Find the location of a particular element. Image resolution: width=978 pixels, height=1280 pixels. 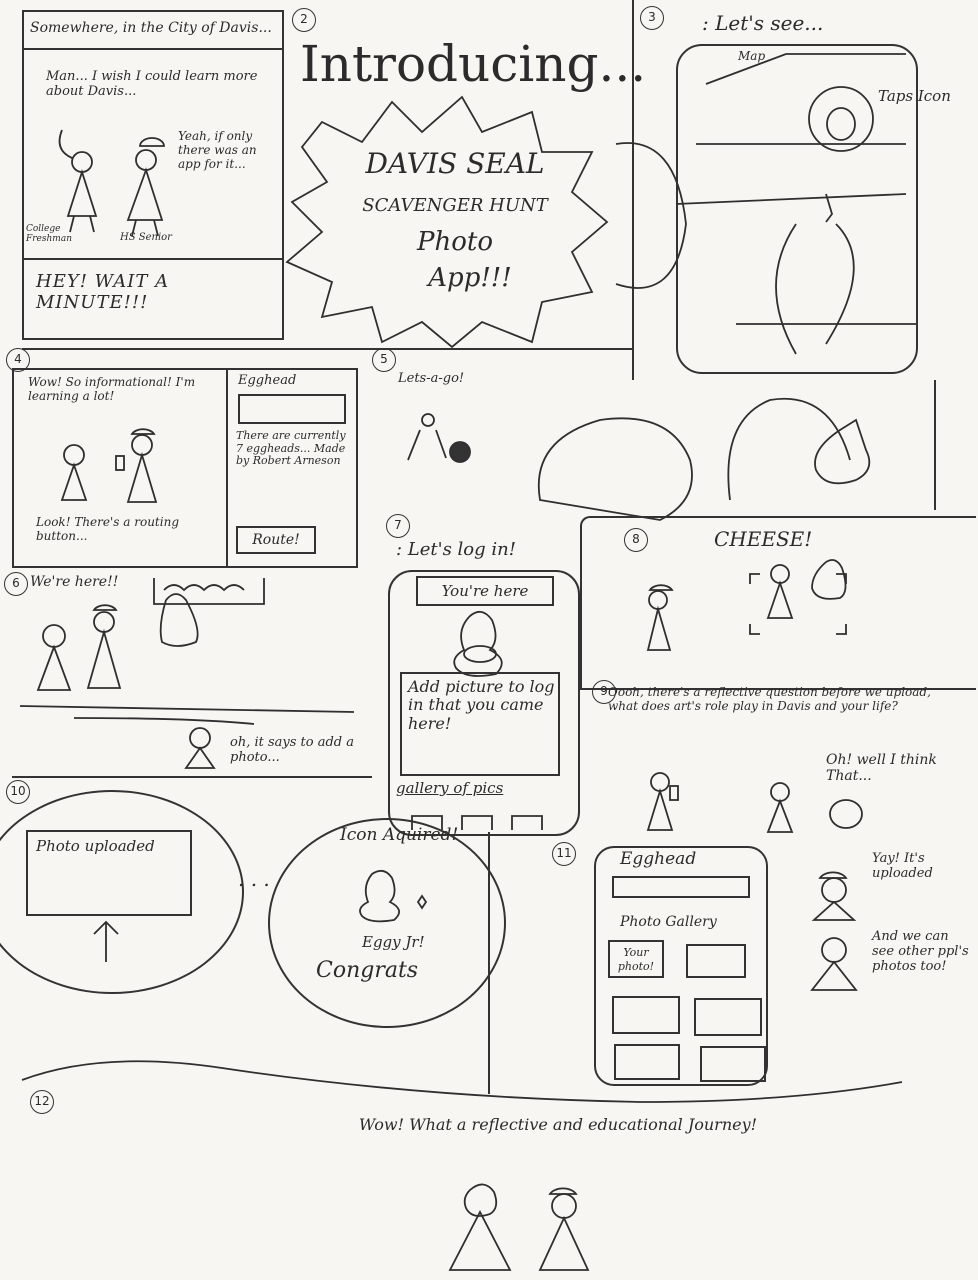

panel-2-border is located at coordinates (327, 349).